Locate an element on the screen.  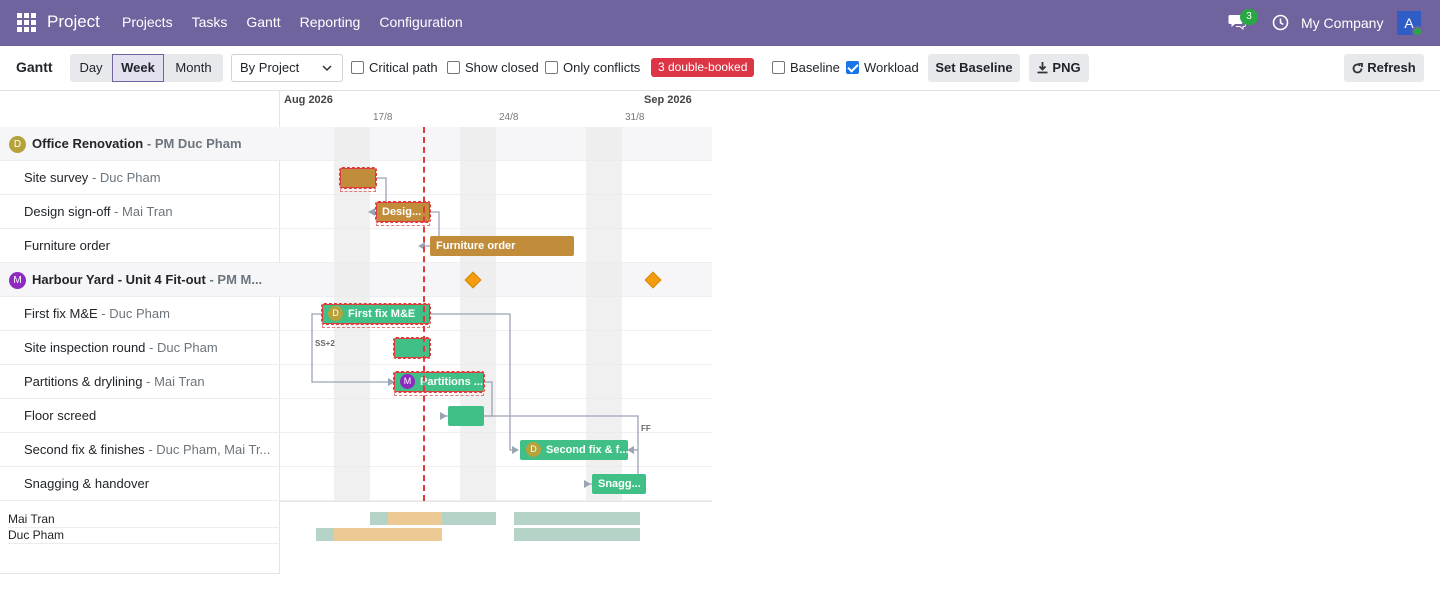
baseline-checkbox is located at coordinates (778, 67).